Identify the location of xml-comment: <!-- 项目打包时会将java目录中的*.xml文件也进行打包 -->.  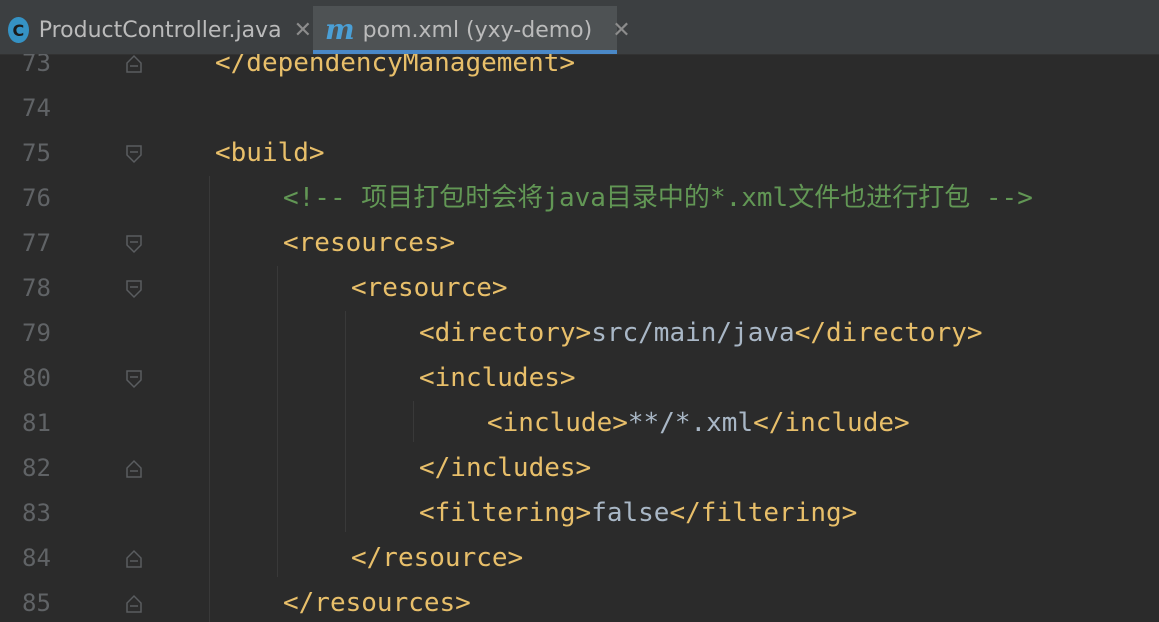
(658, 198).